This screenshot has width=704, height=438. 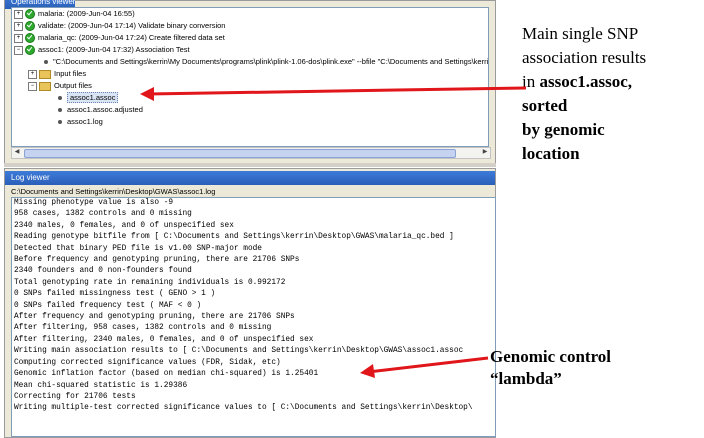 I want to click on annotation-line: sorted, so click(x=545, y=105).